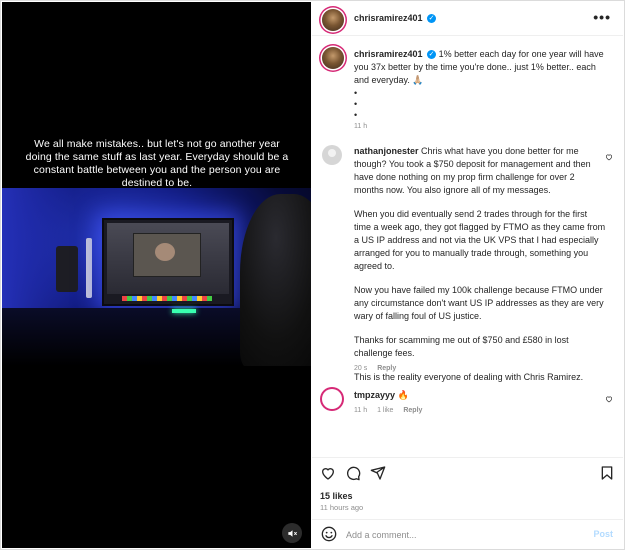 The width and height of the screenshot is (625, 550). I want to click on monitor-image, so click(168, 262).